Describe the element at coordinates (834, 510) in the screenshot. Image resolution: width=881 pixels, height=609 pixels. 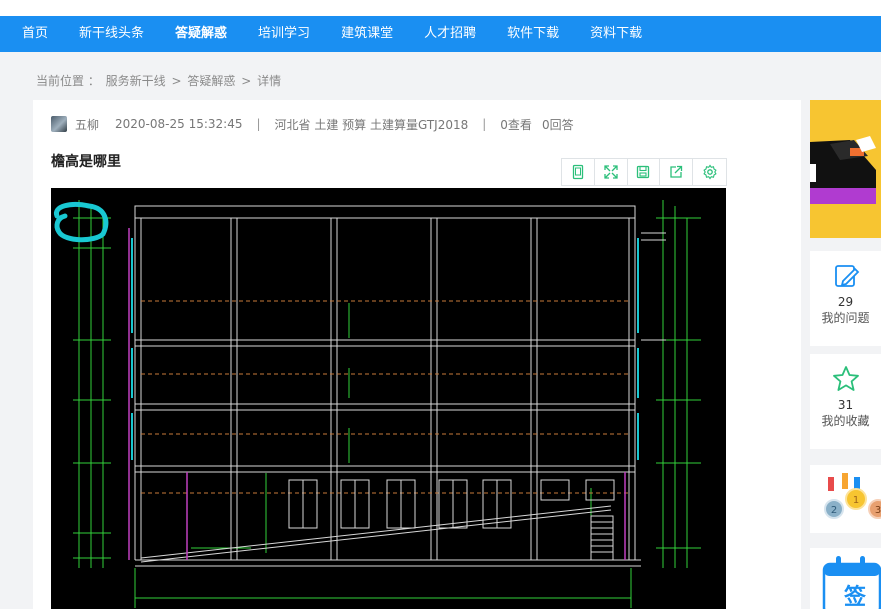
I see `svg-text: 2` at that location.